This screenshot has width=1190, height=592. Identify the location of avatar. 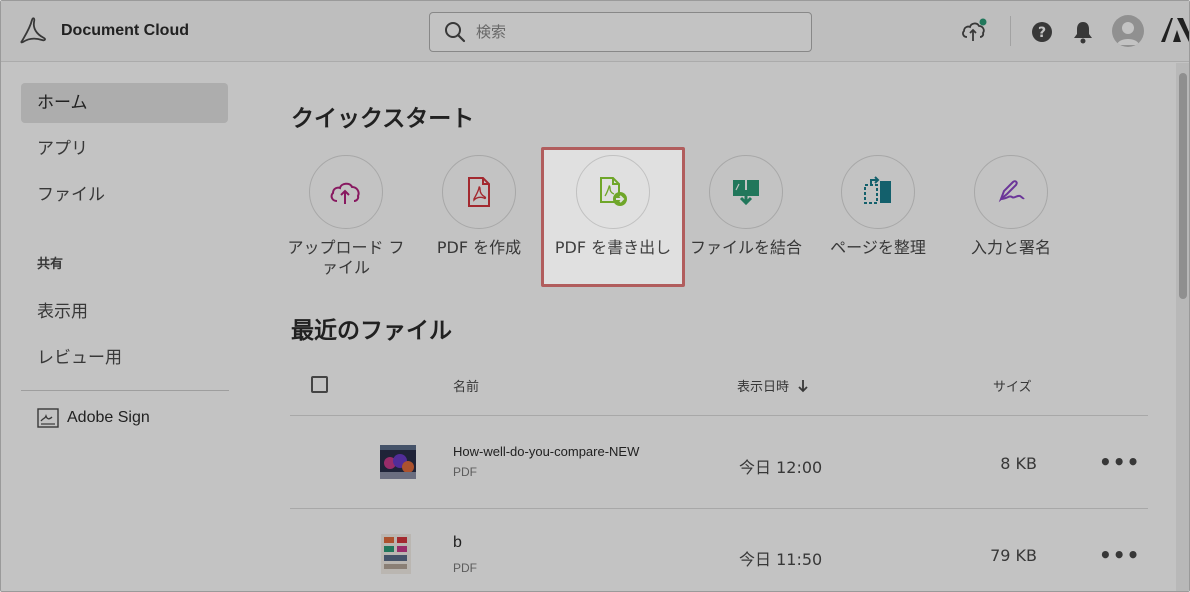
(1128, 31).